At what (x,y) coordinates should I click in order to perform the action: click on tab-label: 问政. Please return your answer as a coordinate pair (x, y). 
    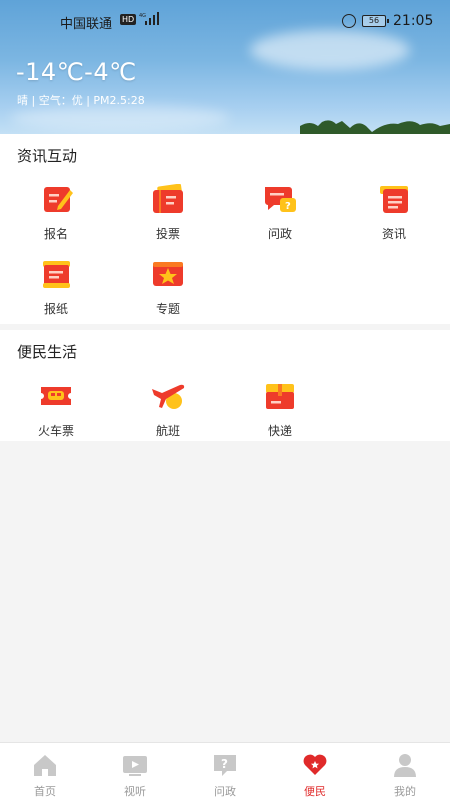
    Looking at the image, I should click on (225, 791).